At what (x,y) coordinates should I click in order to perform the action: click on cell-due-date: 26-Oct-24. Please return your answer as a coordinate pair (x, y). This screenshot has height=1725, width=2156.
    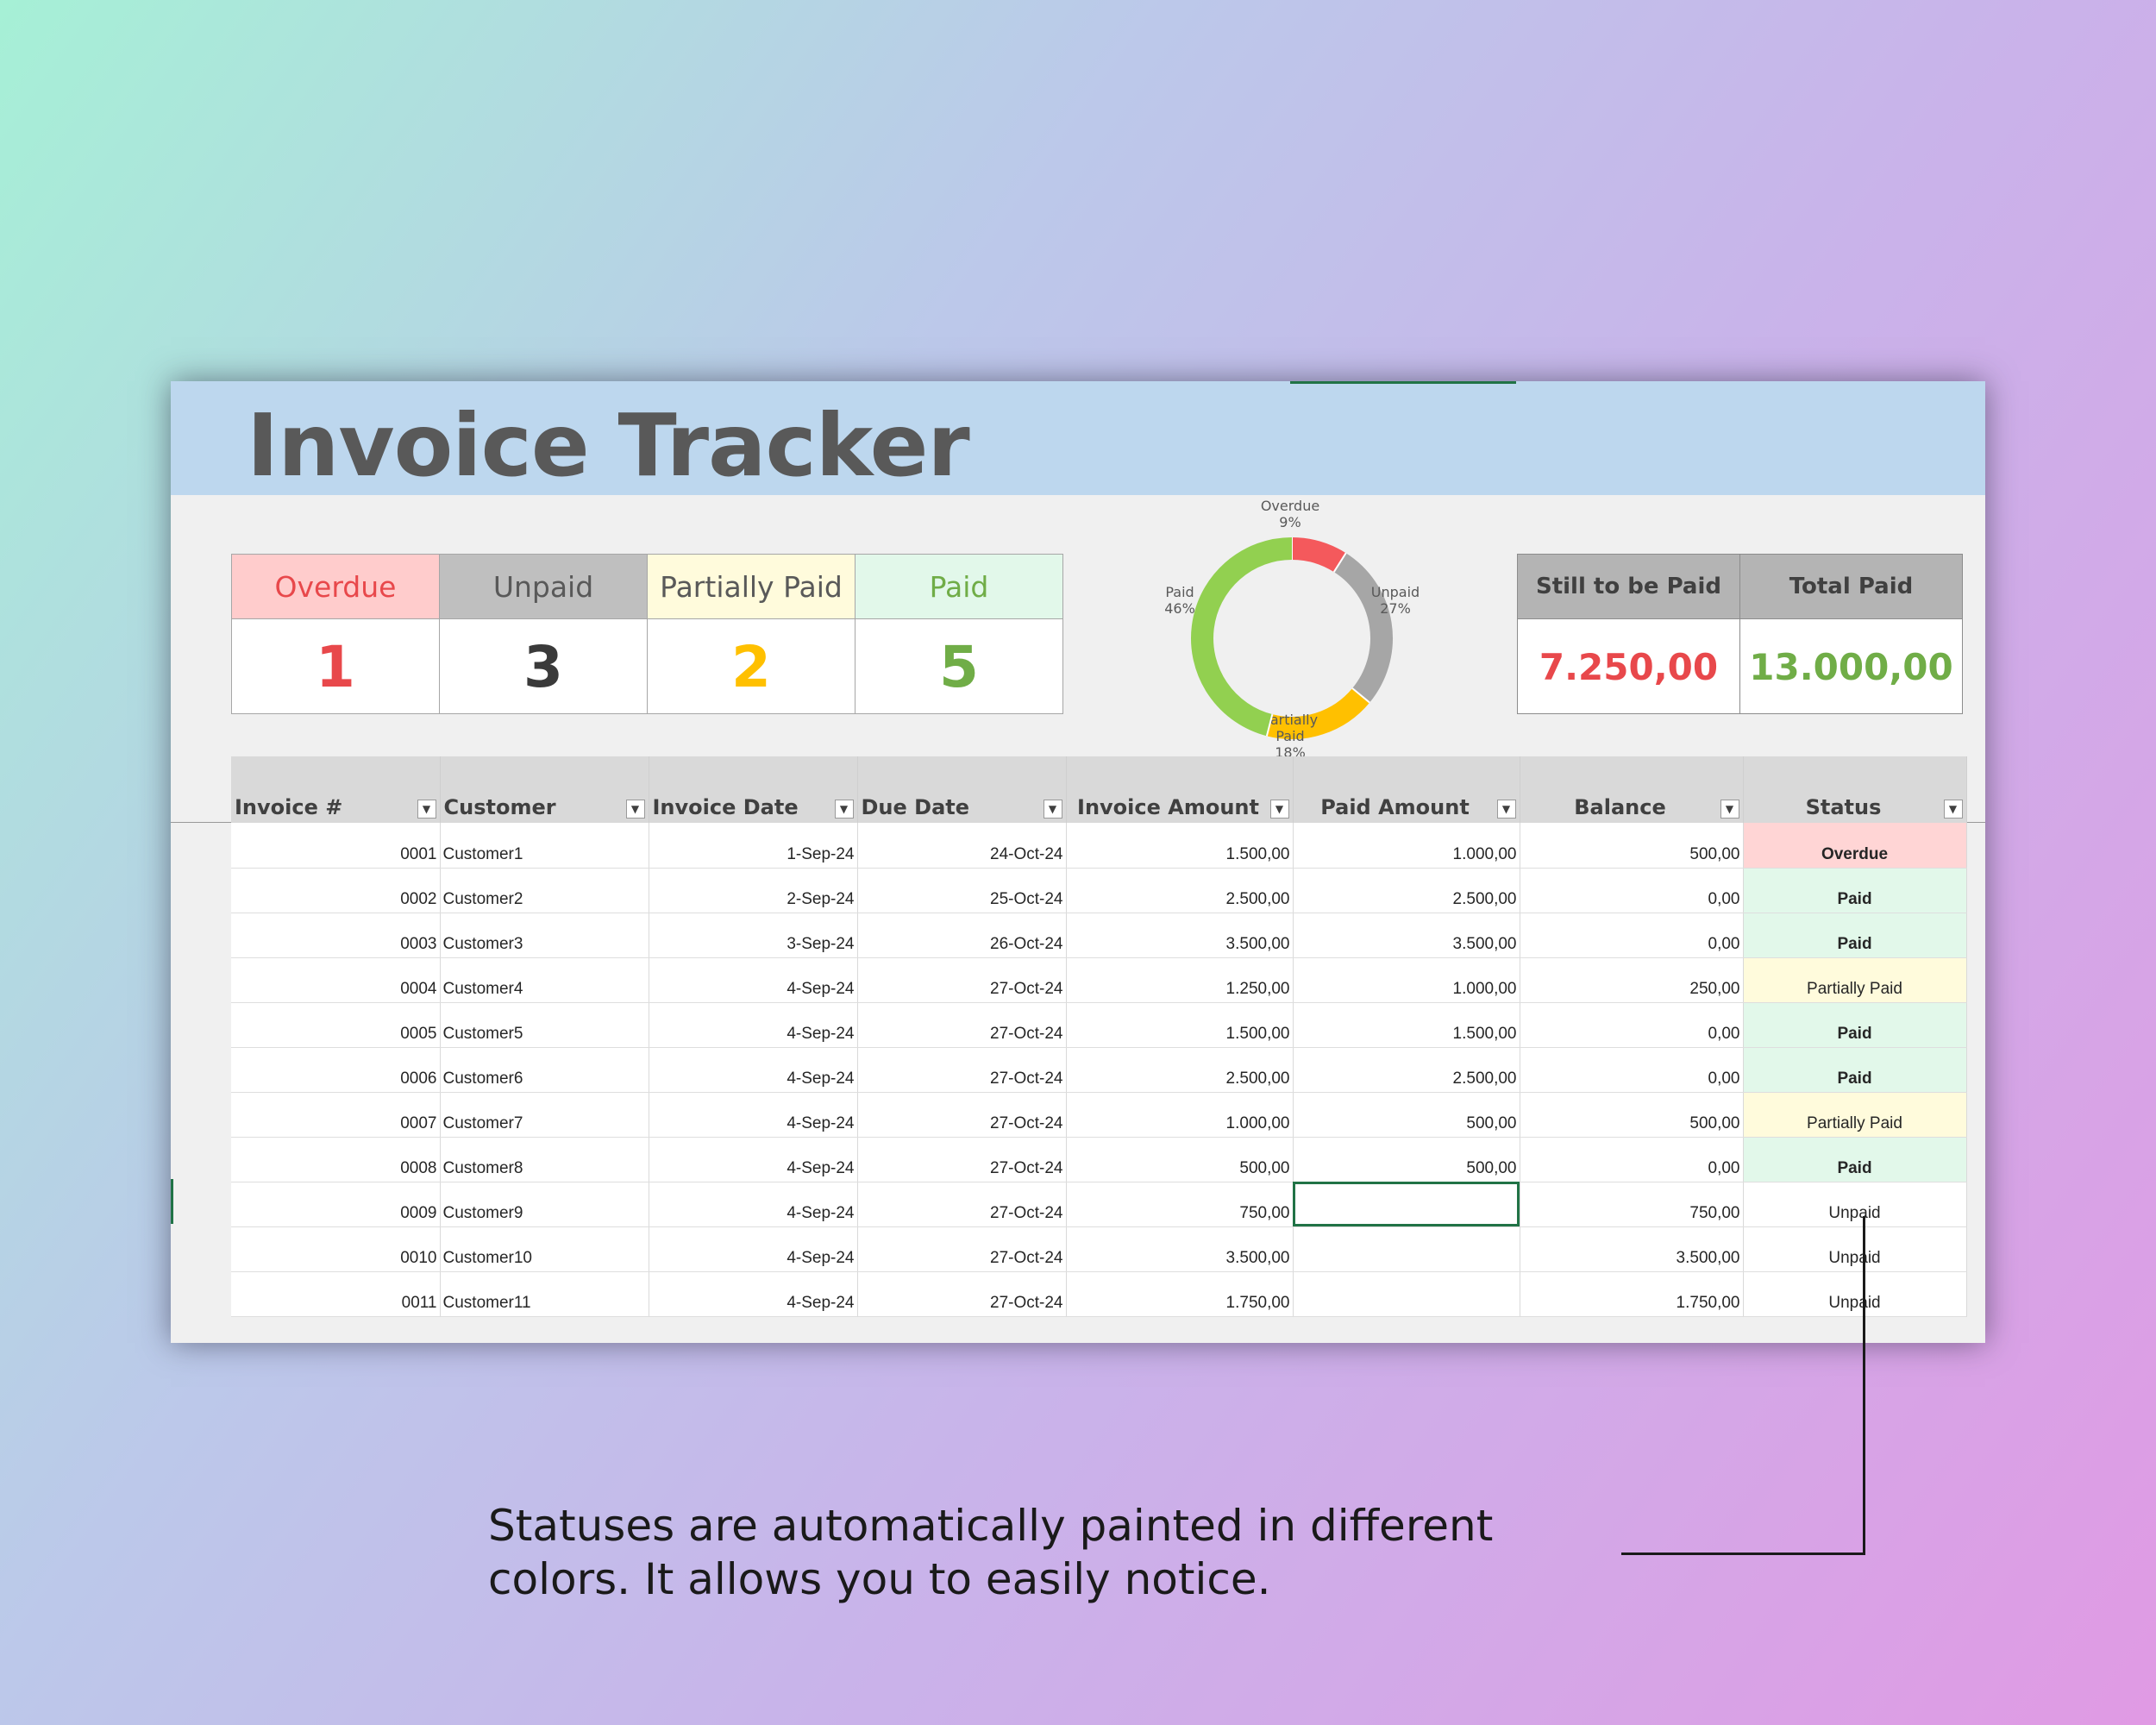
    Looking at the image, I should click on (962, 935).